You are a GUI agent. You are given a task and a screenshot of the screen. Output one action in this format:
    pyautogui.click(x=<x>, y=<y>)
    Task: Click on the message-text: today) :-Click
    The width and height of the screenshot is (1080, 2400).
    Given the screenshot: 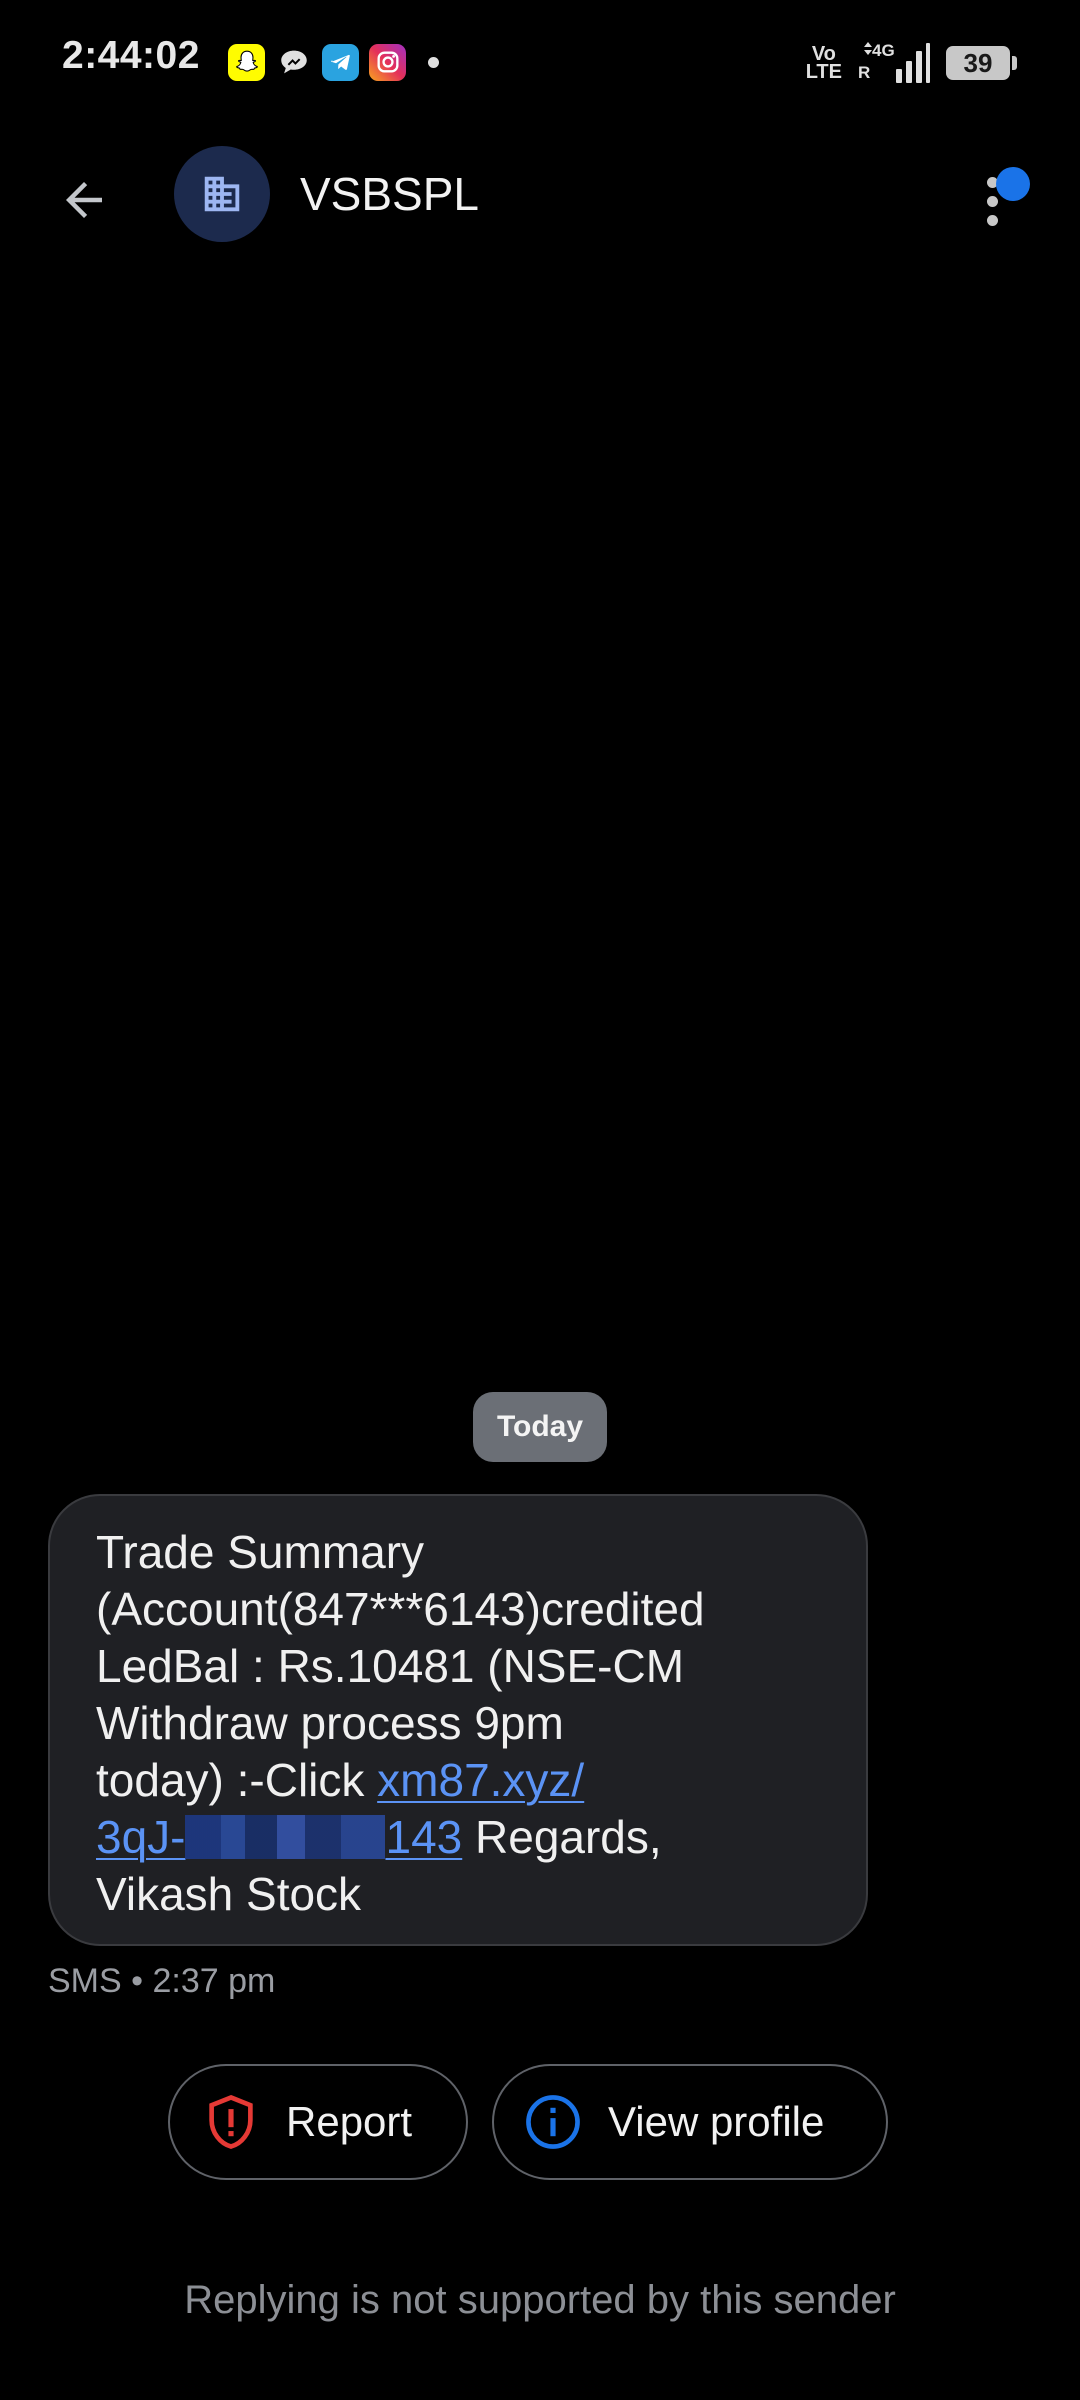 What is the action you would take?
    pyautogui.click(x=237, y=1780)
    